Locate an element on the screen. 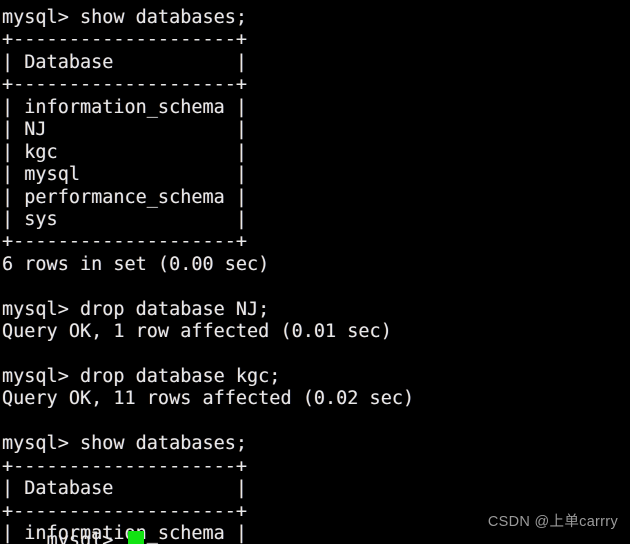 The image size is (630, 544). terminal-line: Query OK, 1 row affected (0.01 sec) is located at coordinates (197, 332).